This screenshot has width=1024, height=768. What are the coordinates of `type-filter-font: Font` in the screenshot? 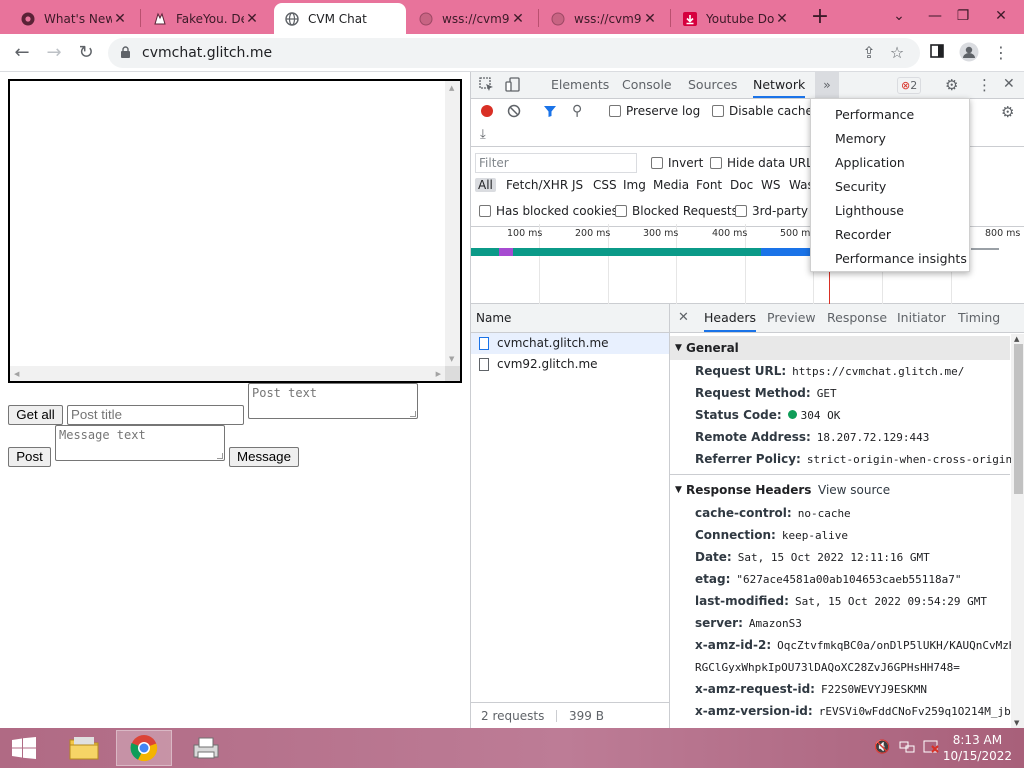 It's located at (709, 185).